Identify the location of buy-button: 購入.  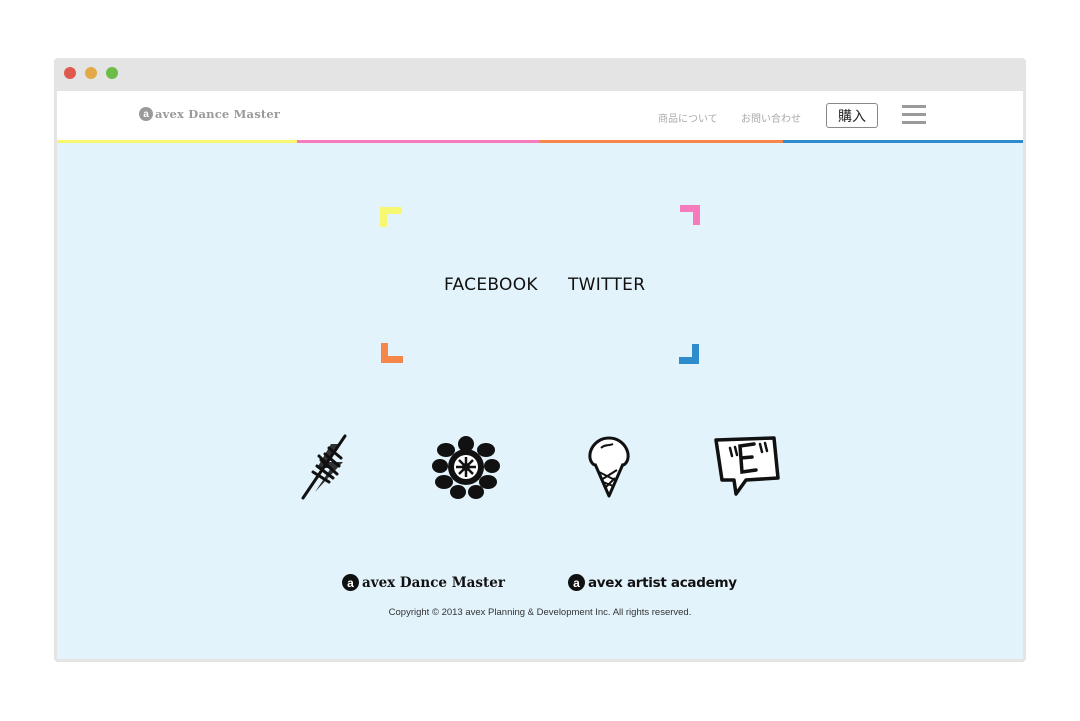
(852, 115).